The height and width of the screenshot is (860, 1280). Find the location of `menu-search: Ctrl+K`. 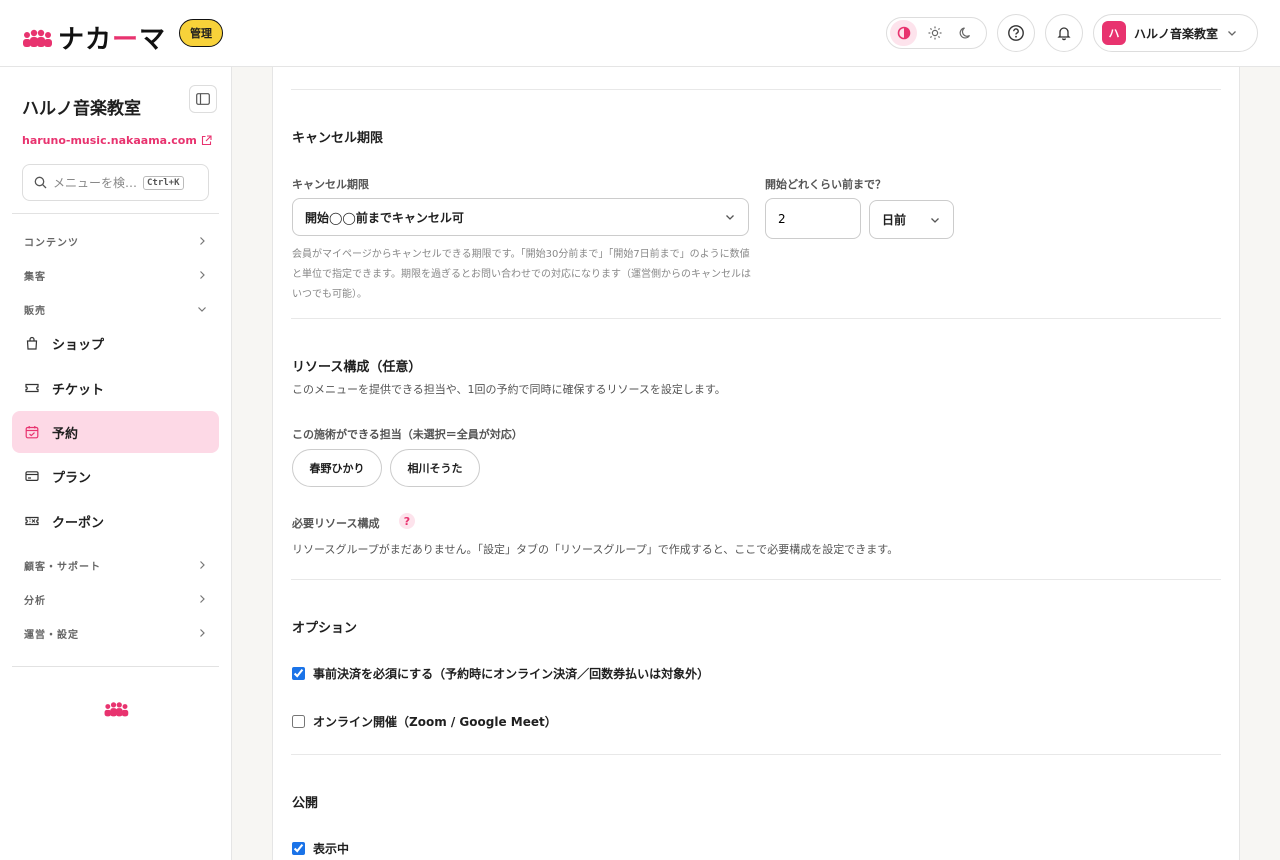

menu-search: Ctrl+K is located at coordinates (115, 182).